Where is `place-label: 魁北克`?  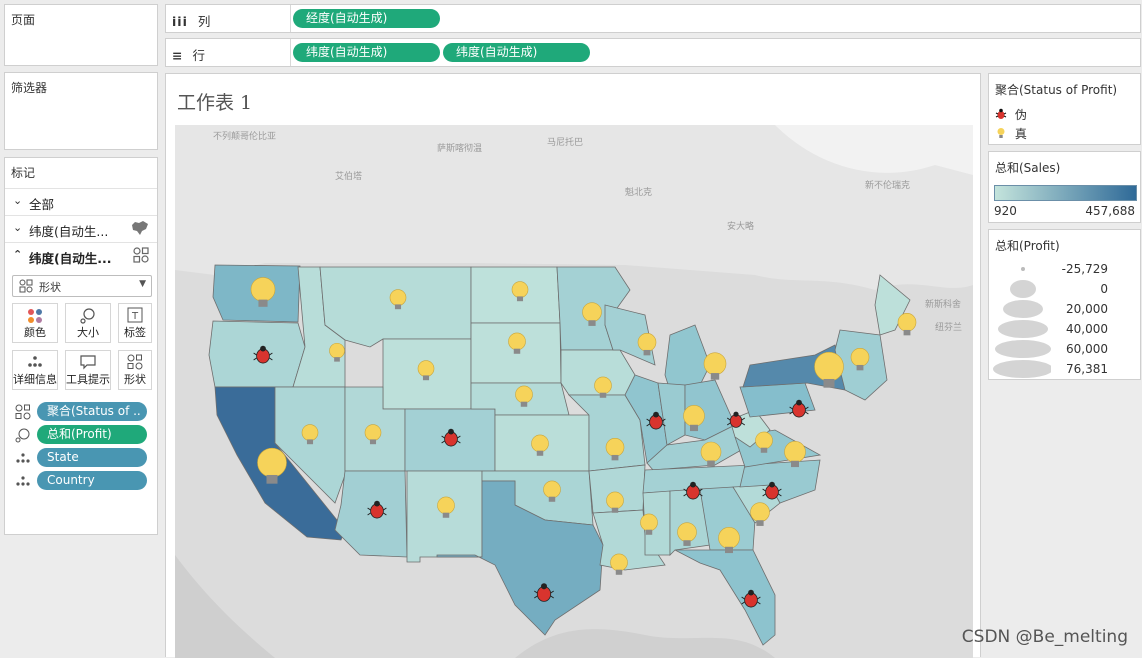 place-label: 魁北克 is located at coordinates (638, 192).